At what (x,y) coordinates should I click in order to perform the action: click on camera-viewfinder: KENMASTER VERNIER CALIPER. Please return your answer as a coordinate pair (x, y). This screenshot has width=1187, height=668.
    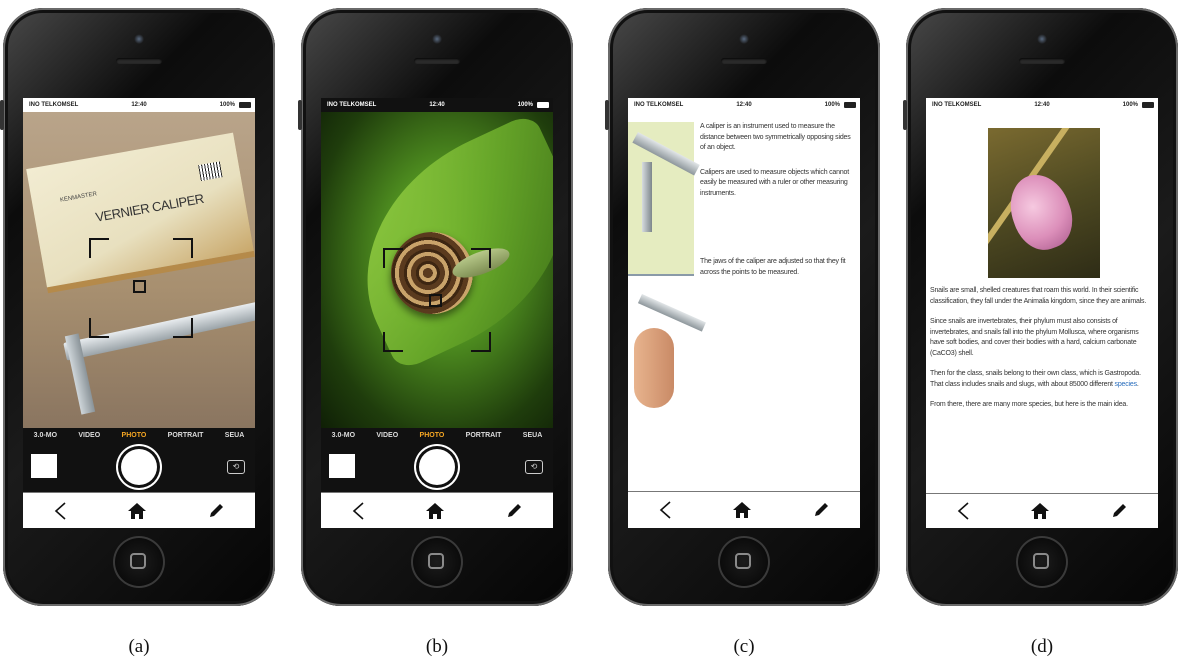
    Looking at the image, I should click on (139, 270).